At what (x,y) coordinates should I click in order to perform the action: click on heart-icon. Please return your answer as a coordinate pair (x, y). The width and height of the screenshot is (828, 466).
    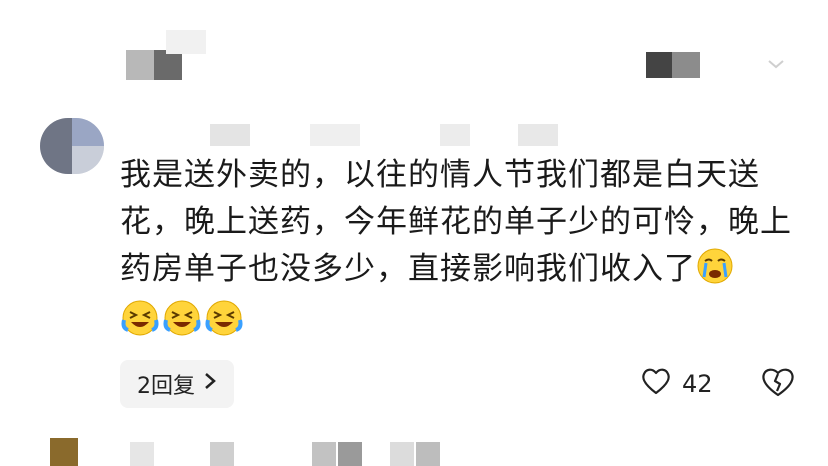
    Looking at the image, I should click on (656, 384).